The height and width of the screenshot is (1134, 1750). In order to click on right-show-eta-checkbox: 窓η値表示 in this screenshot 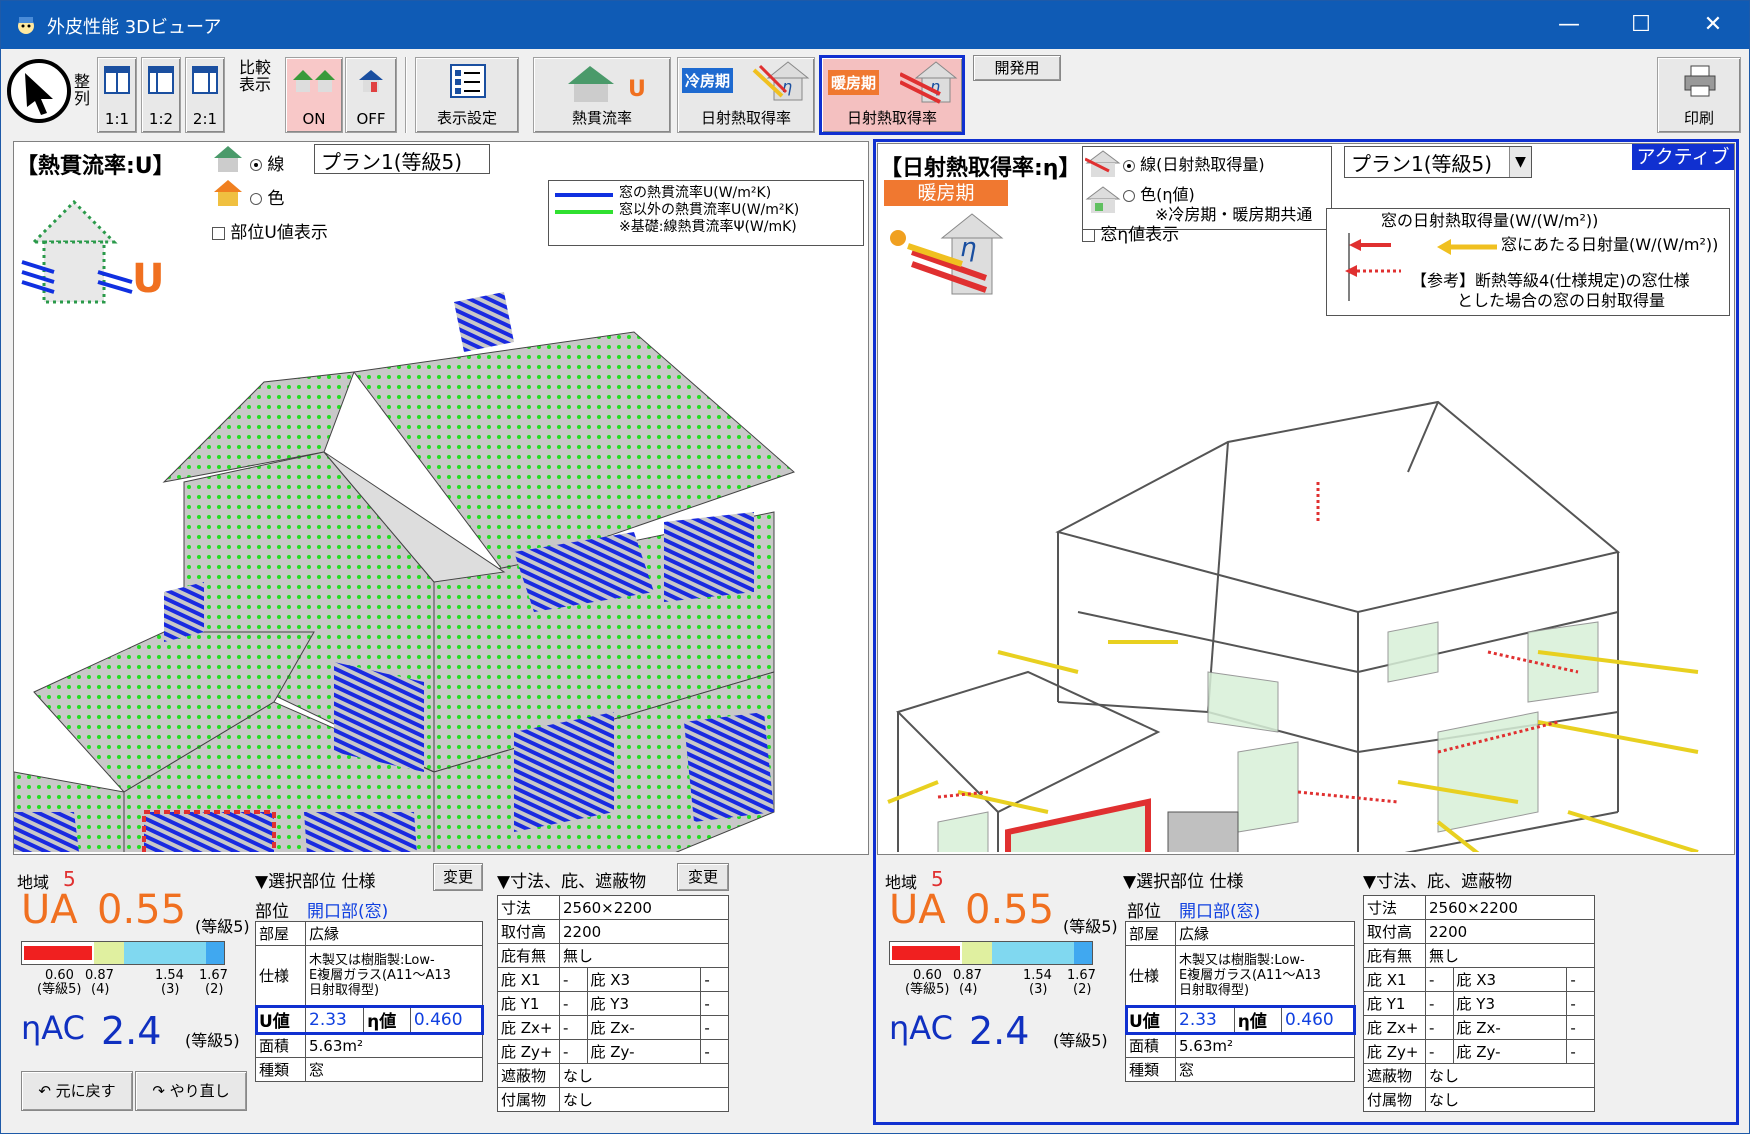, I will do `click(1130, 232)`.